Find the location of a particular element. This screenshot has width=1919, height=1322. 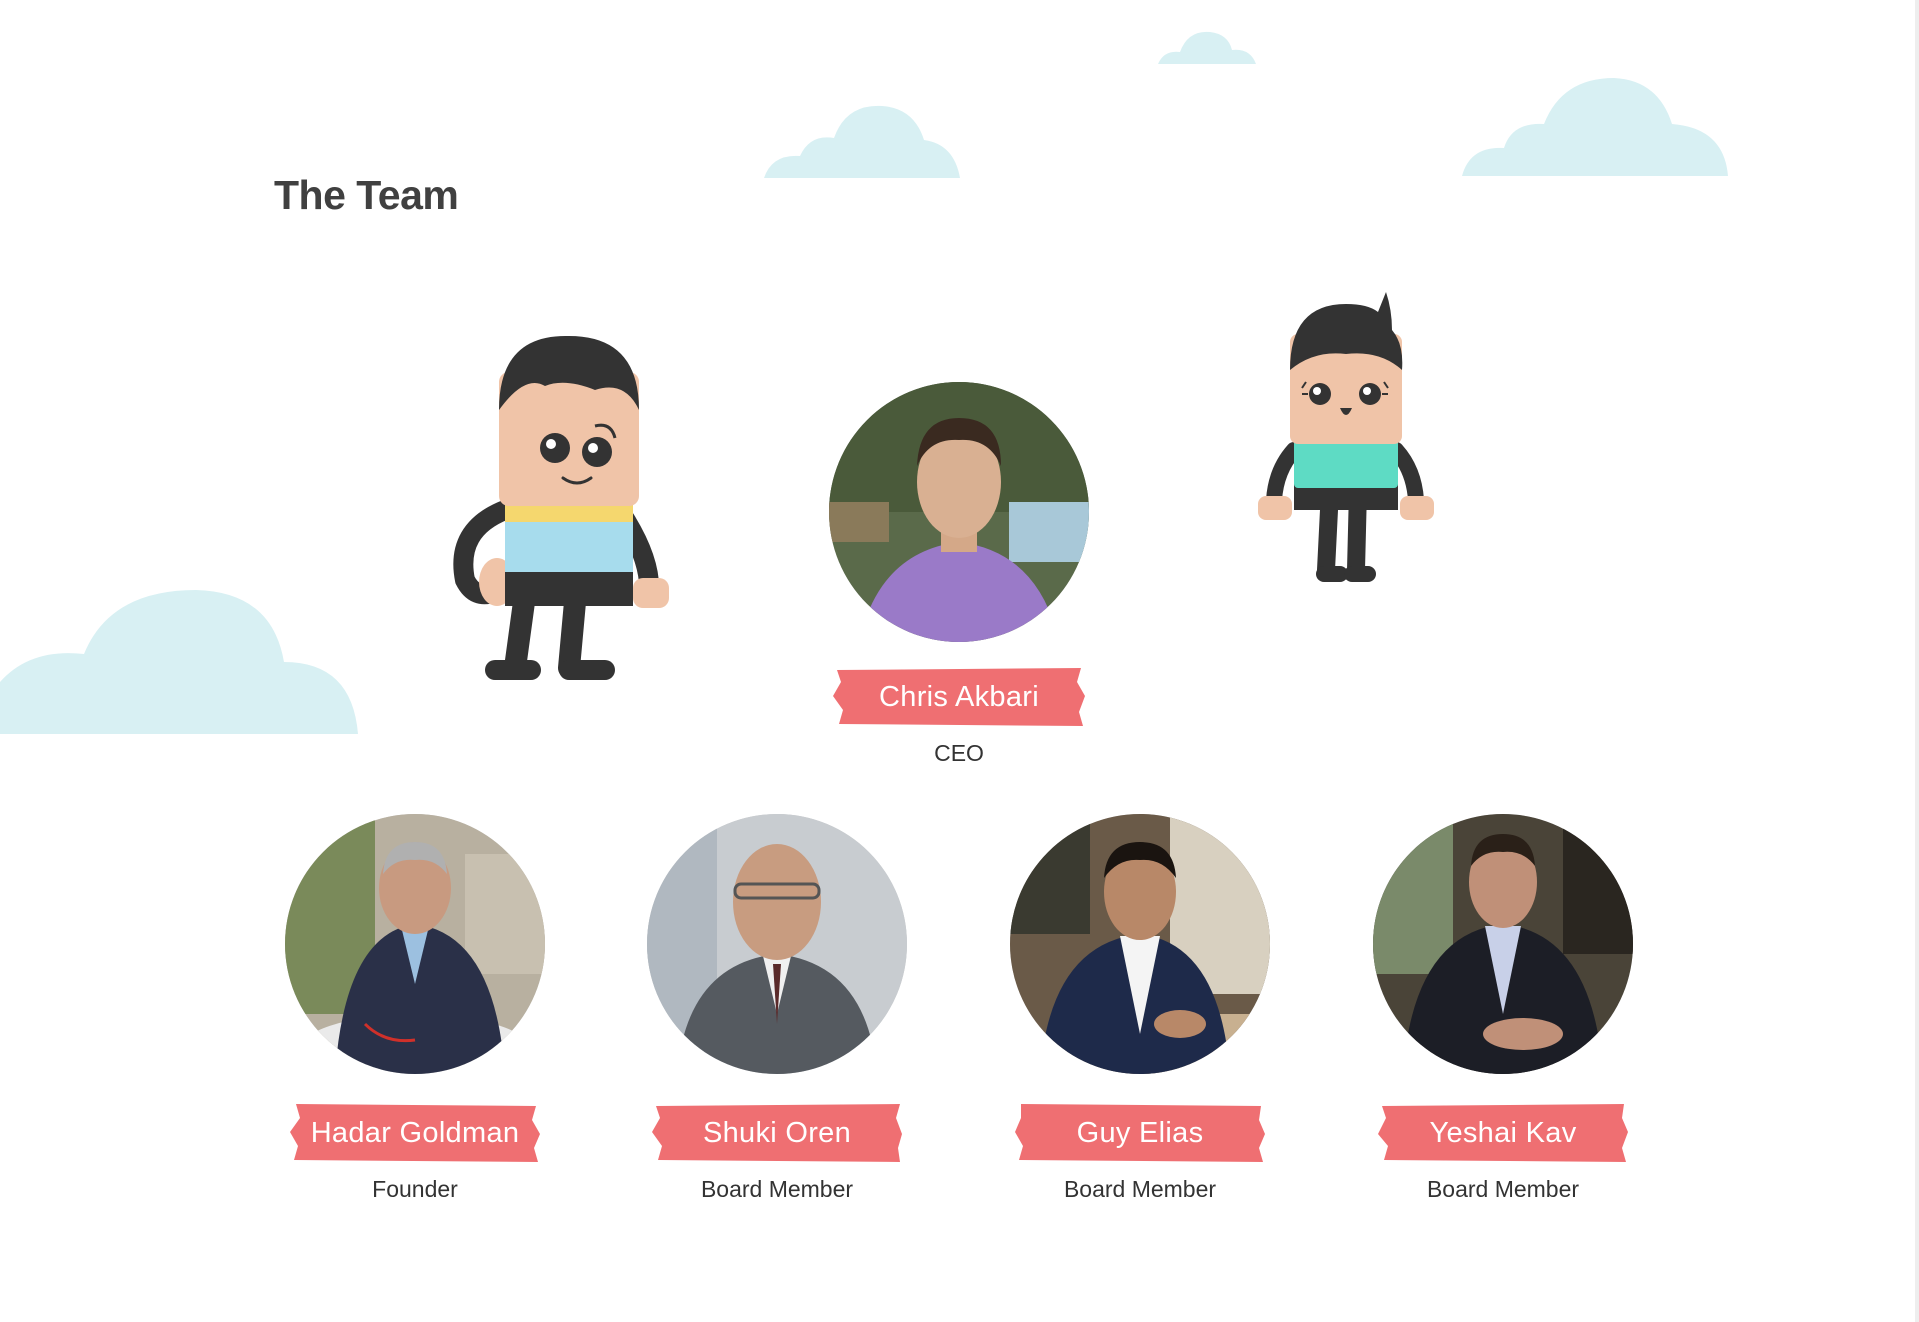

name-tag: Hadar Goldman is located at coordinates (415, 1133).